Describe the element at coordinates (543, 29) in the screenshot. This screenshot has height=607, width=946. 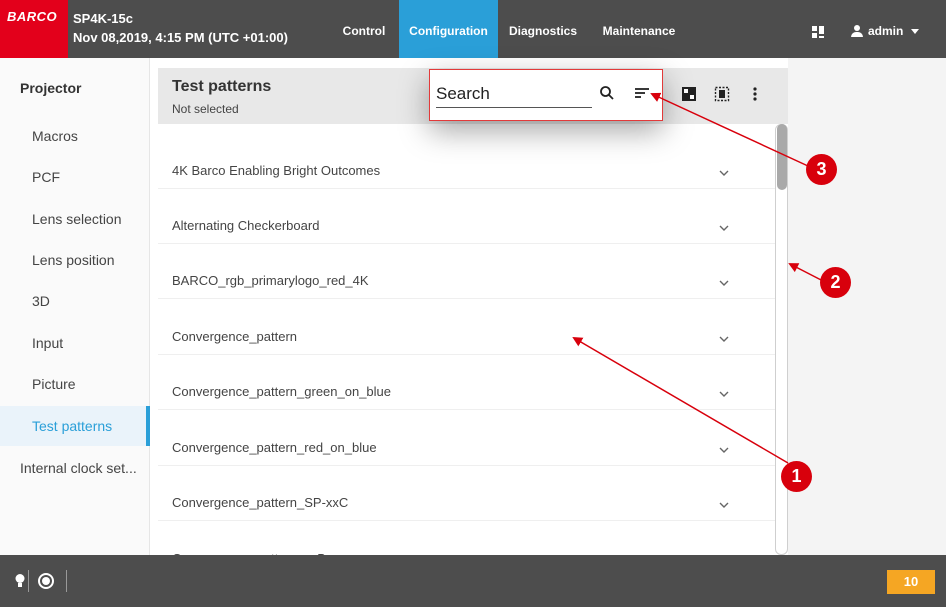
I see `tab-diagnostics: Diagnostics` at that location.